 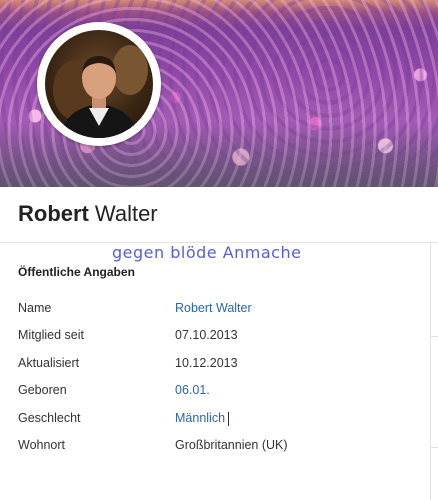 What do you see at coordinates (51, 335) in the screenshot?
I see `info-label: Mitglied seit` at bounding box center [51, 335].